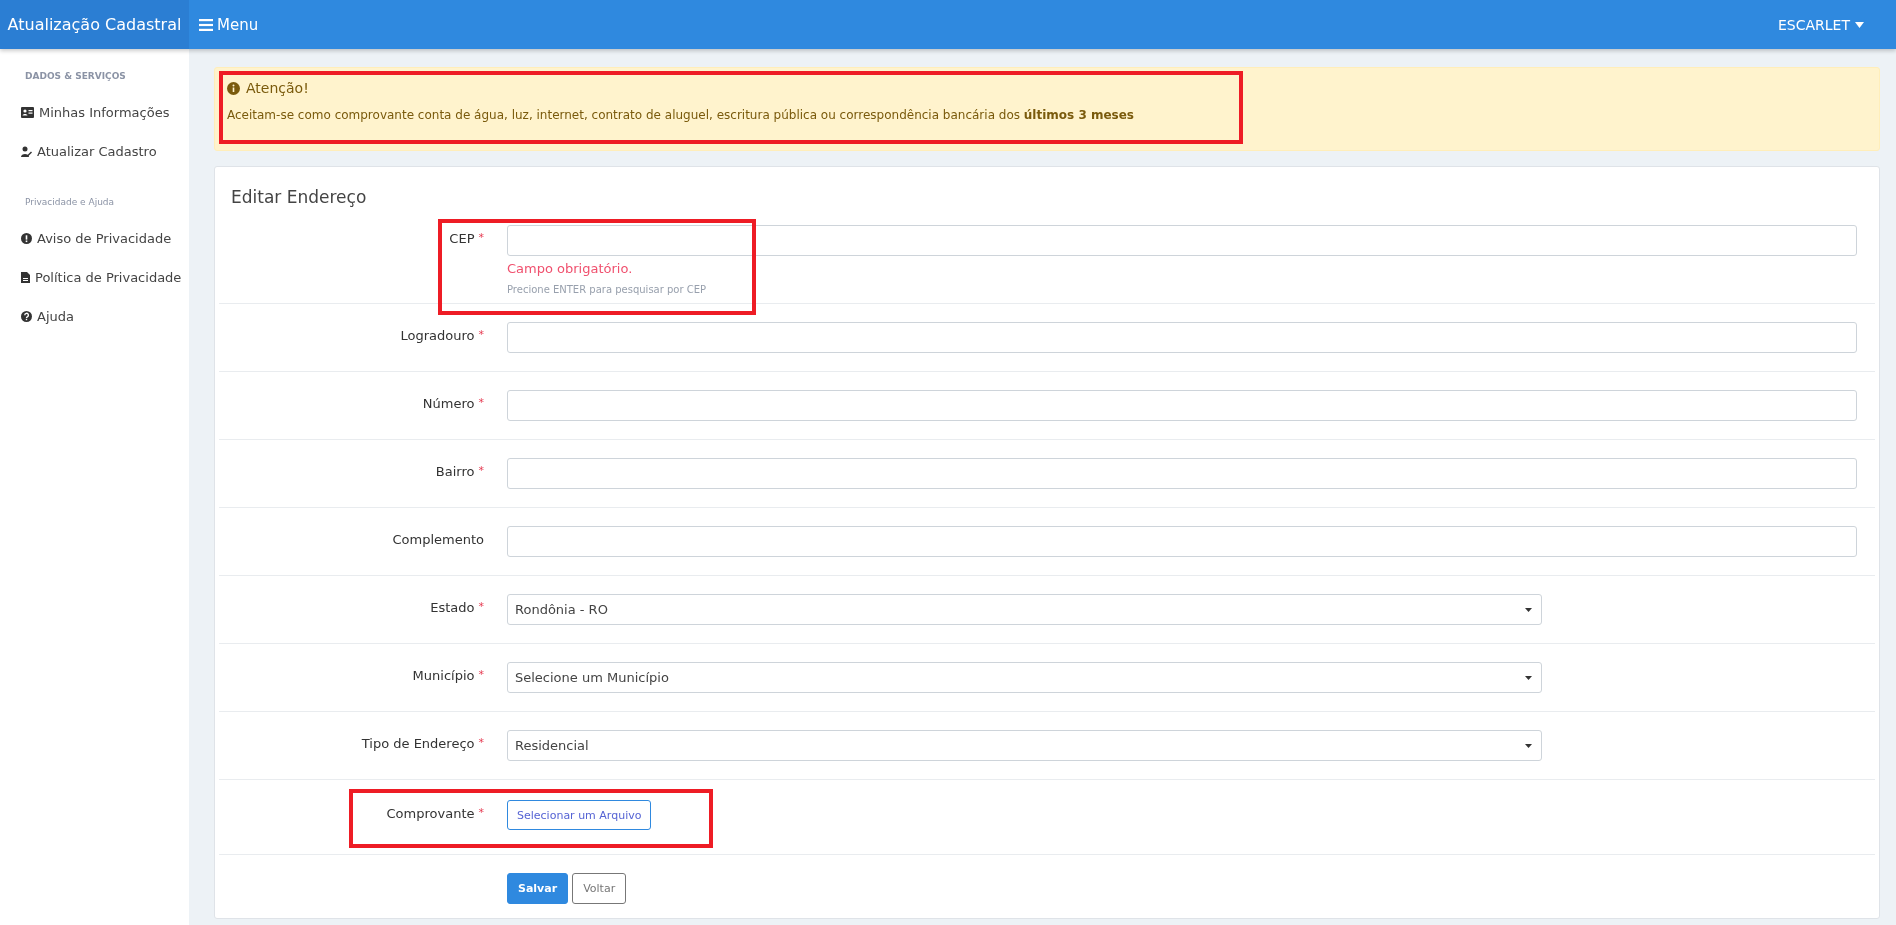  Describe the element at coordinates (422, 743) in the screenshot. I see `field-label: Tipo de Endereço $^{*}$` at that location.